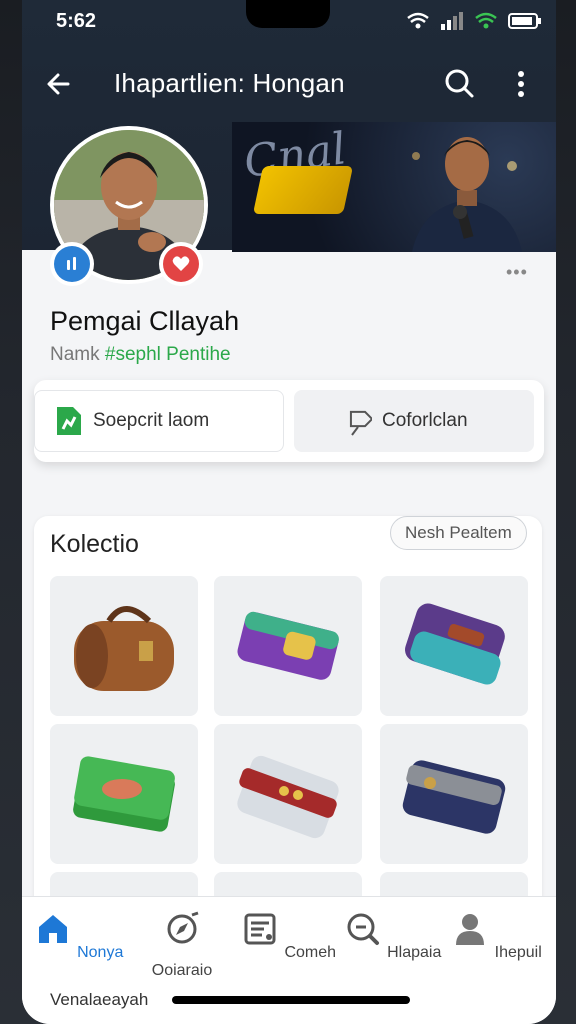 Image resolution: width=576 pixels, height=1024 pixels. Describe the element at coordinates (414, 952) in the screenshot. I see `nav-label-search: Hlapaia` at that location.